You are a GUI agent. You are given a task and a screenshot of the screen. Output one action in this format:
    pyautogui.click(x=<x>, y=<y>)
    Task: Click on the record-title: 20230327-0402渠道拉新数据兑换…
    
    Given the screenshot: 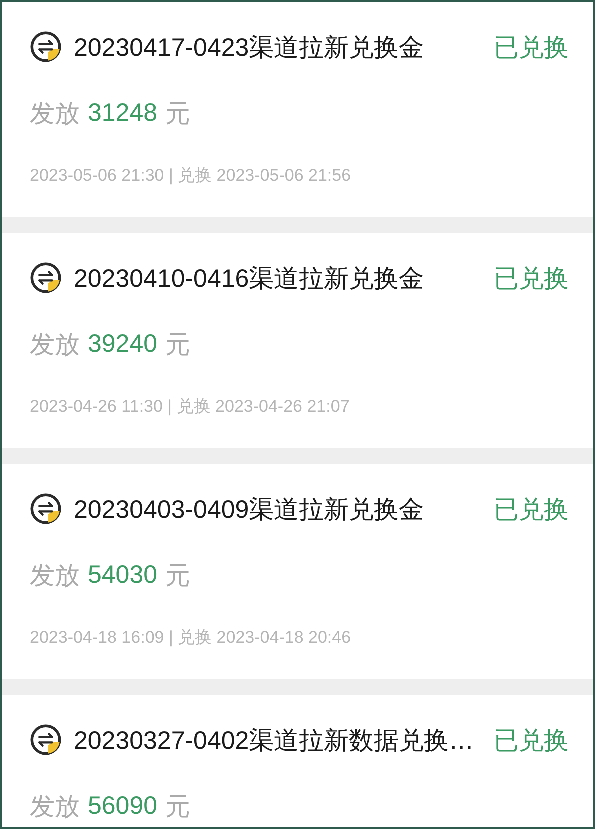 What is the action you would take?
    pyautogui.click(x=275, y=741)
    